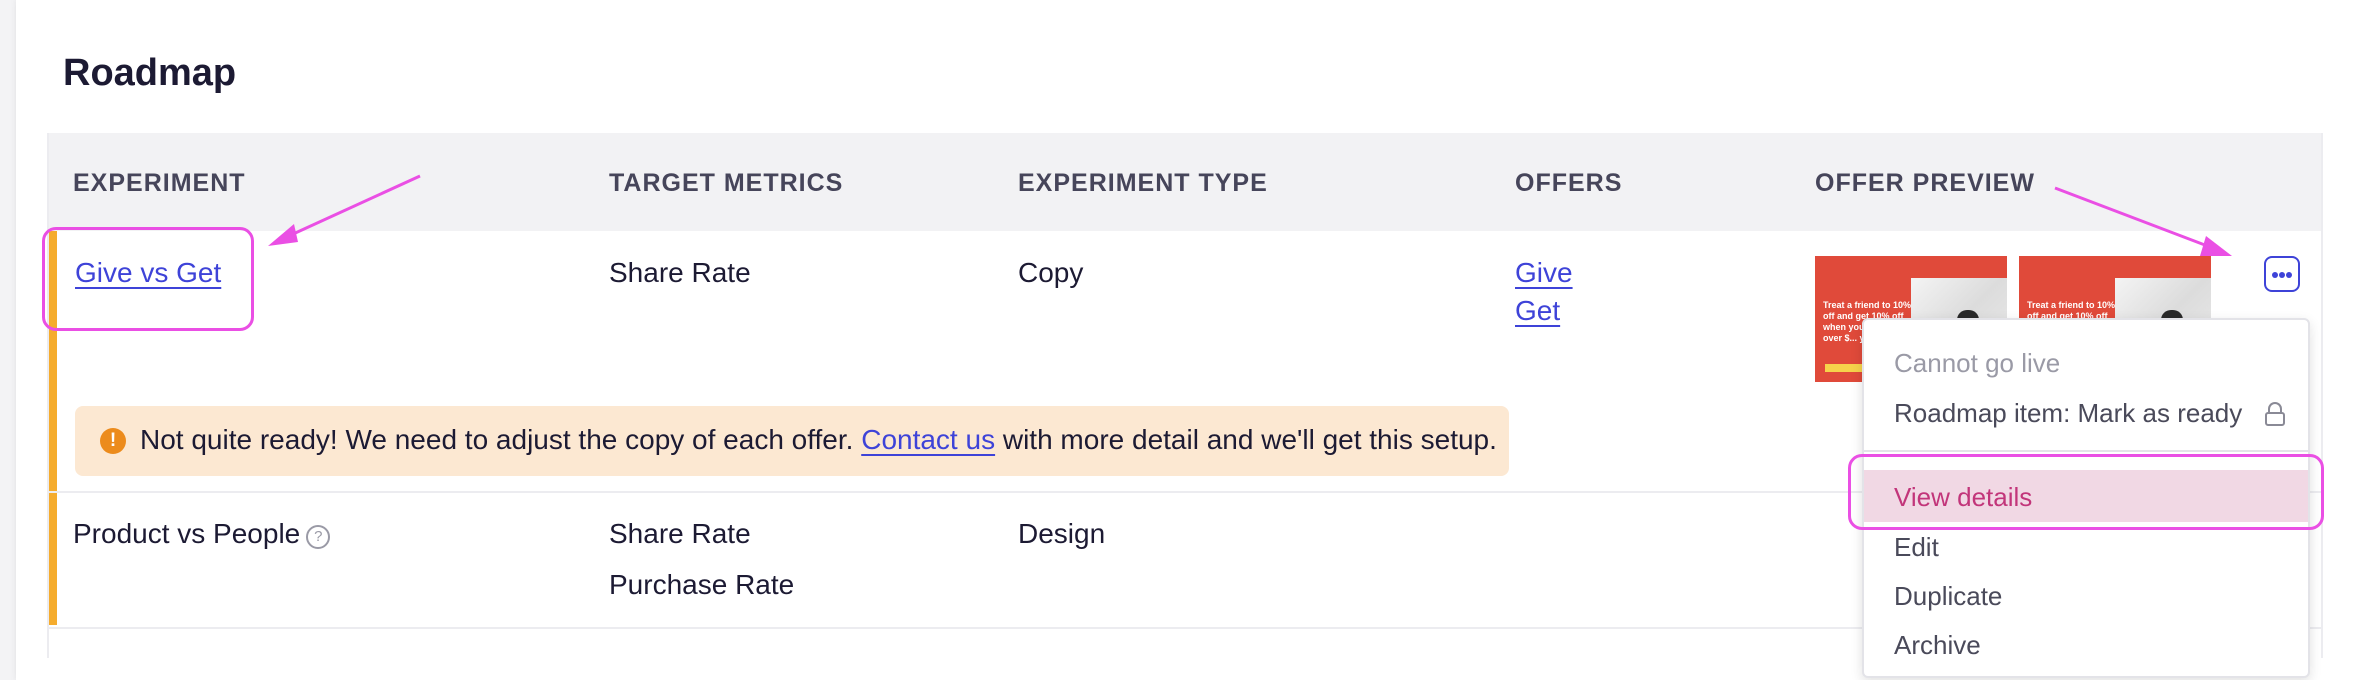 Image resolution: width=2370 pixels, height=680 pixels. Describe the element at coordinates (2136, 219) in the screenshot. I see `arrow-to-actions` at that location.